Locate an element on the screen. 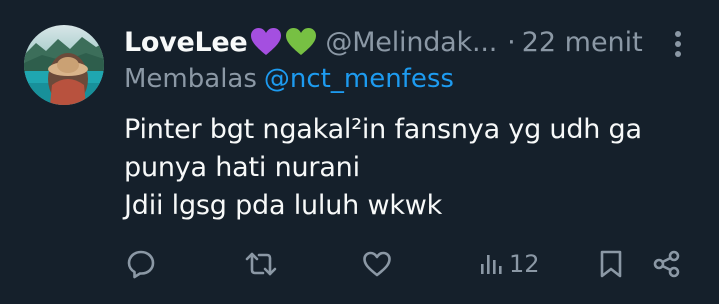 The image size is (719, 304). retweet-icon is located at coordinates (261, 264).